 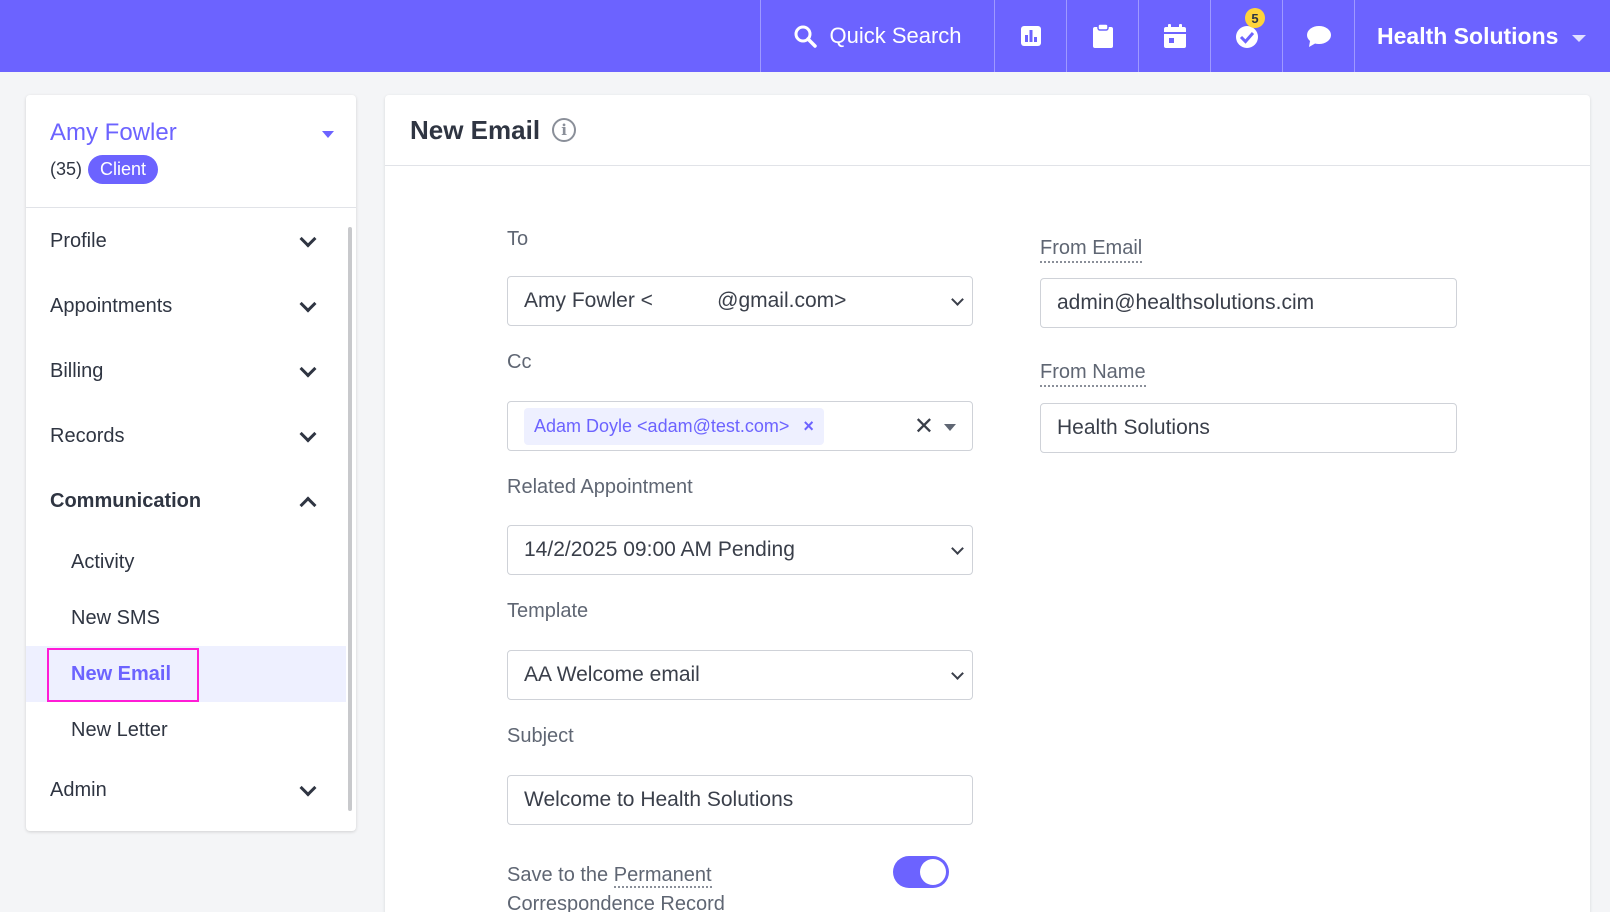 What do you see at coordinates (186, 371) in the screenshot?
I see `sidebar-item-billing: Billing` at bounding box center [186, 371].